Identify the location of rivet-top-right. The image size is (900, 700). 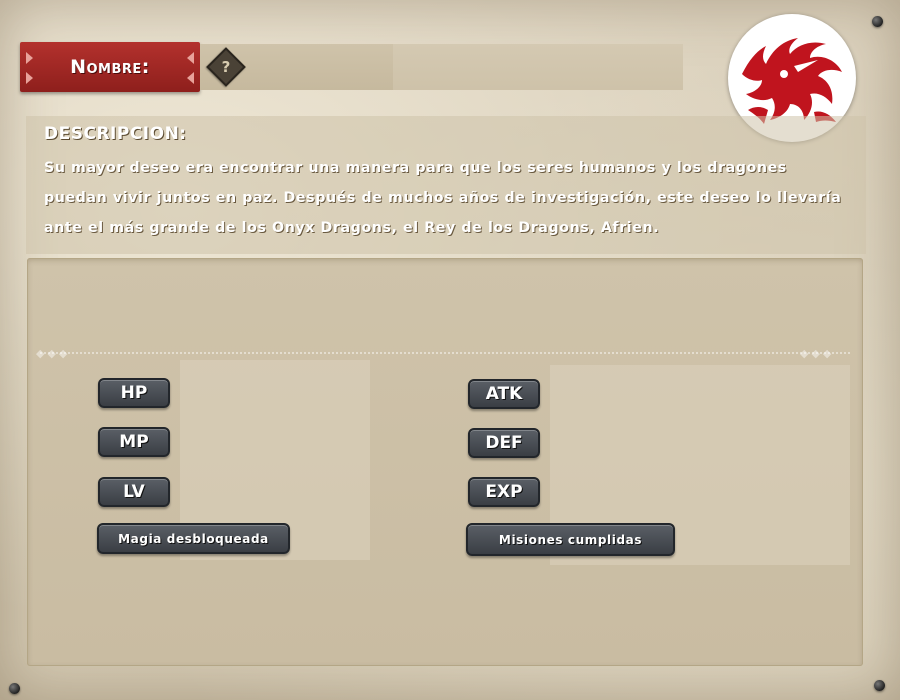
(877, 21).